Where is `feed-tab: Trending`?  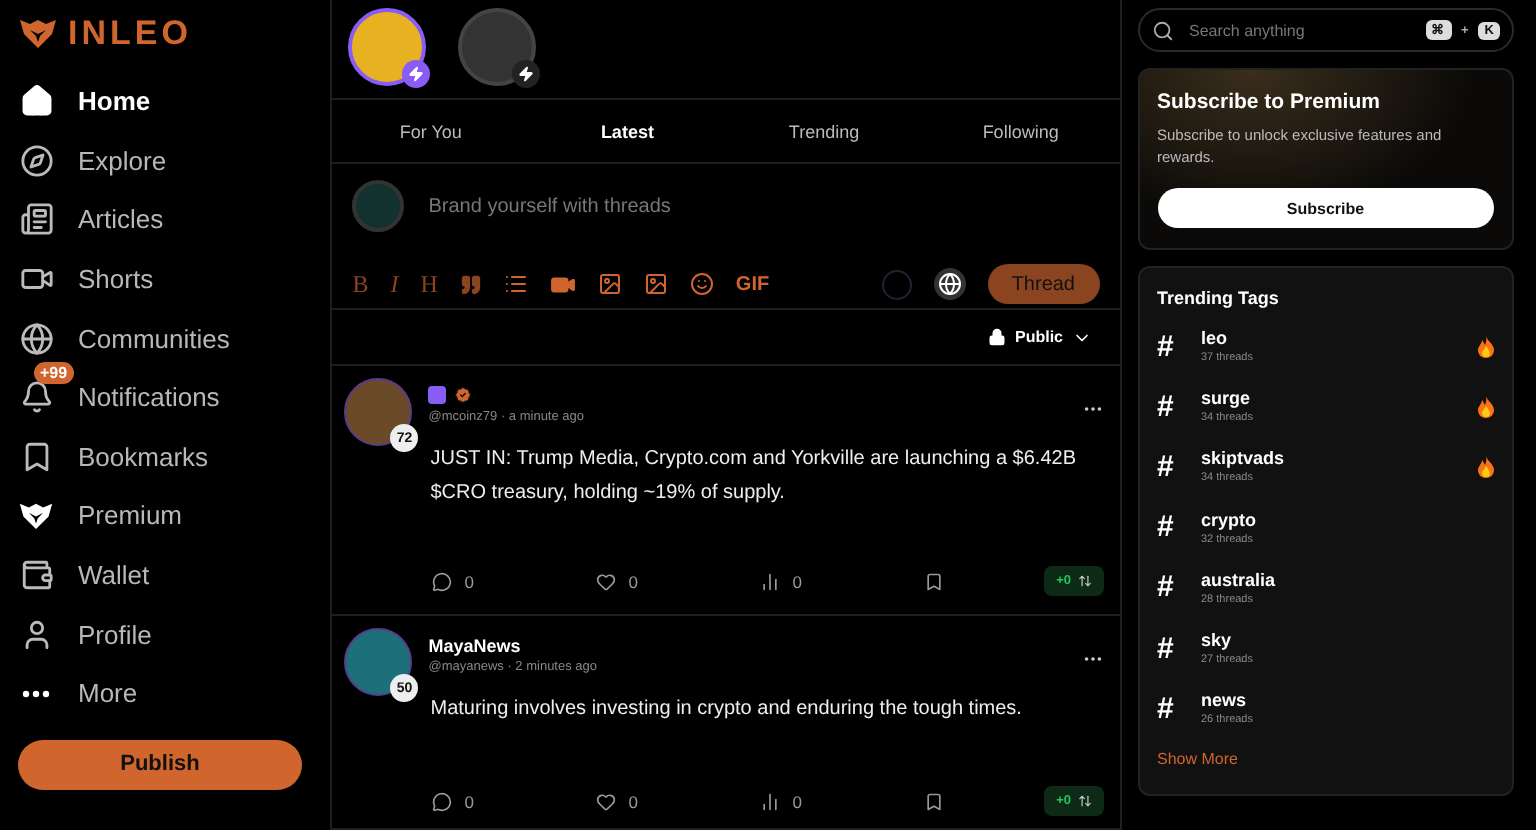 feed-tab: Trending is located at coordinates (824, 131).